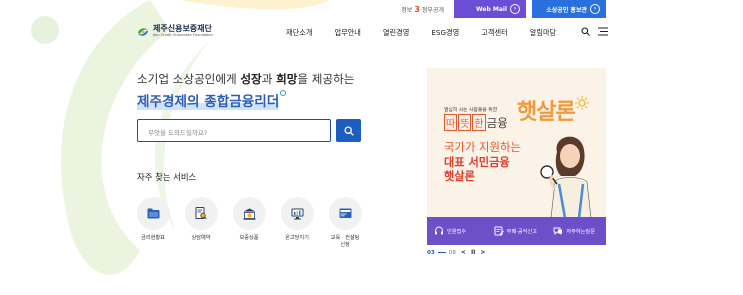 The width and height of the screenshot is (743, 295). What do you see at coordinates (208, 102) in the screenshot?
I see `intro-headline-text: 제주경제의 종합금융리더` at bounding box center [208, 102].